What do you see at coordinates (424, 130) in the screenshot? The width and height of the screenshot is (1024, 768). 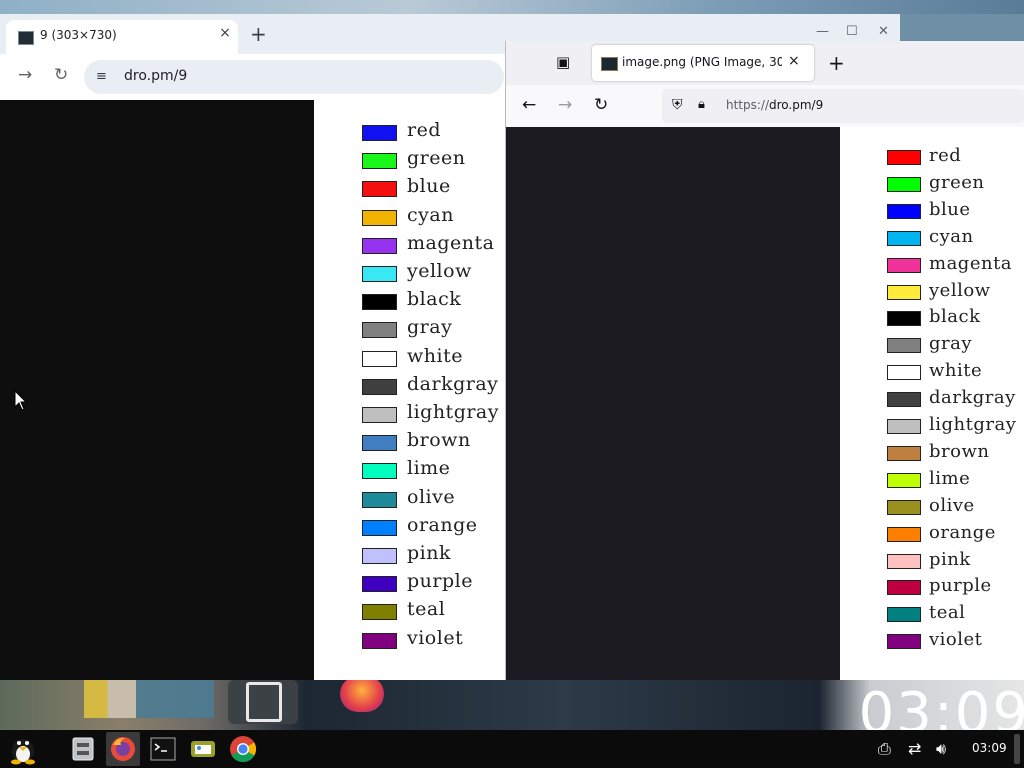 I see `legend-label: red` at bounding box center [424, 130].